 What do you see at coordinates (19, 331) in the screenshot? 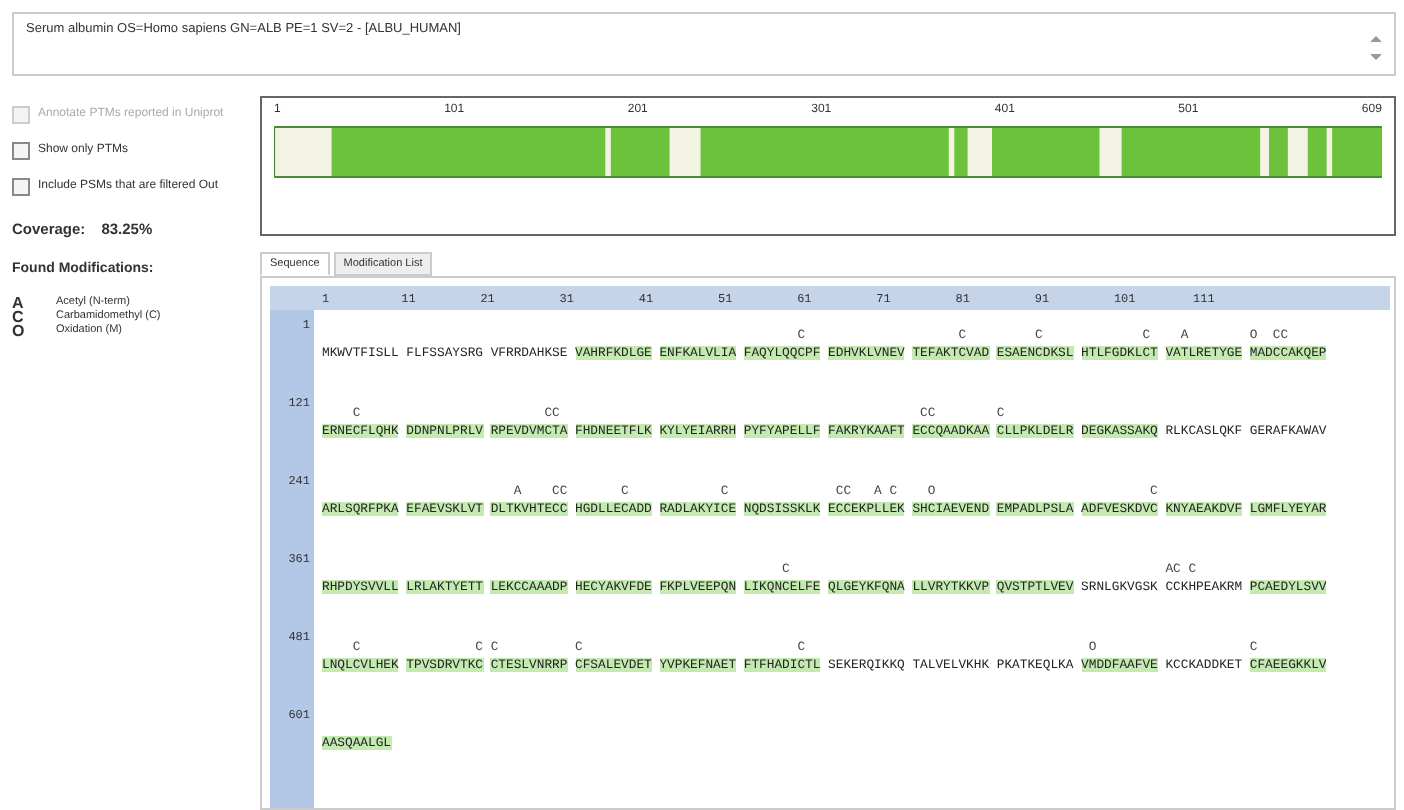
I see `modification-symbol: O` at bounding box center [19, 331].